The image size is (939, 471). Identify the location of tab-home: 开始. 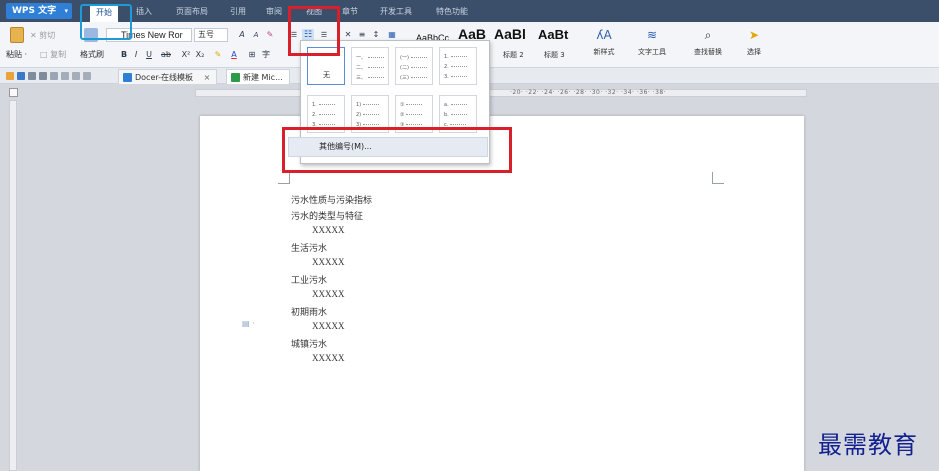
(104, 13).